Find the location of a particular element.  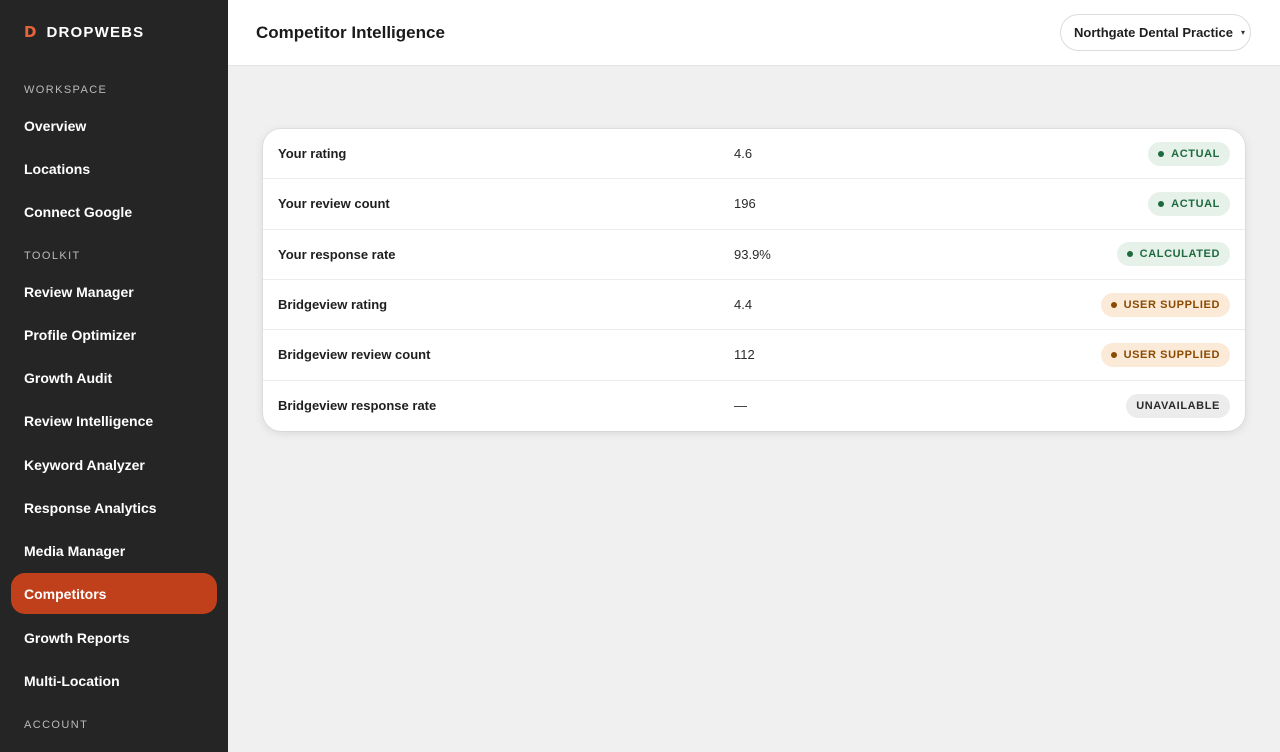

table-row: Your review count 196 ACTUAL is located at coordinates (754, 204).